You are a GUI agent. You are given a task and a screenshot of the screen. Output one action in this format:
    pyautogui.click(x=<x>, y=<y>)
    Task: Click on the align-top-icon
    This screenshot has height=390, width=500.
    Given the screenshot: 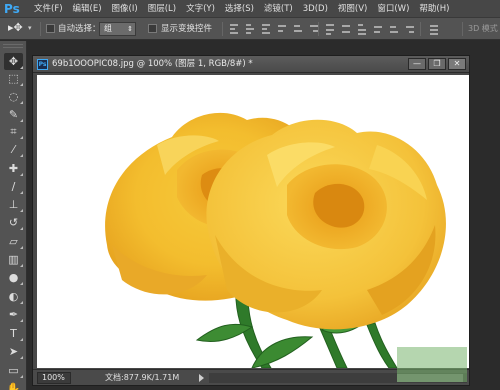 What is the action you would take?
    pyautogui.click(x=234, y=29)
    